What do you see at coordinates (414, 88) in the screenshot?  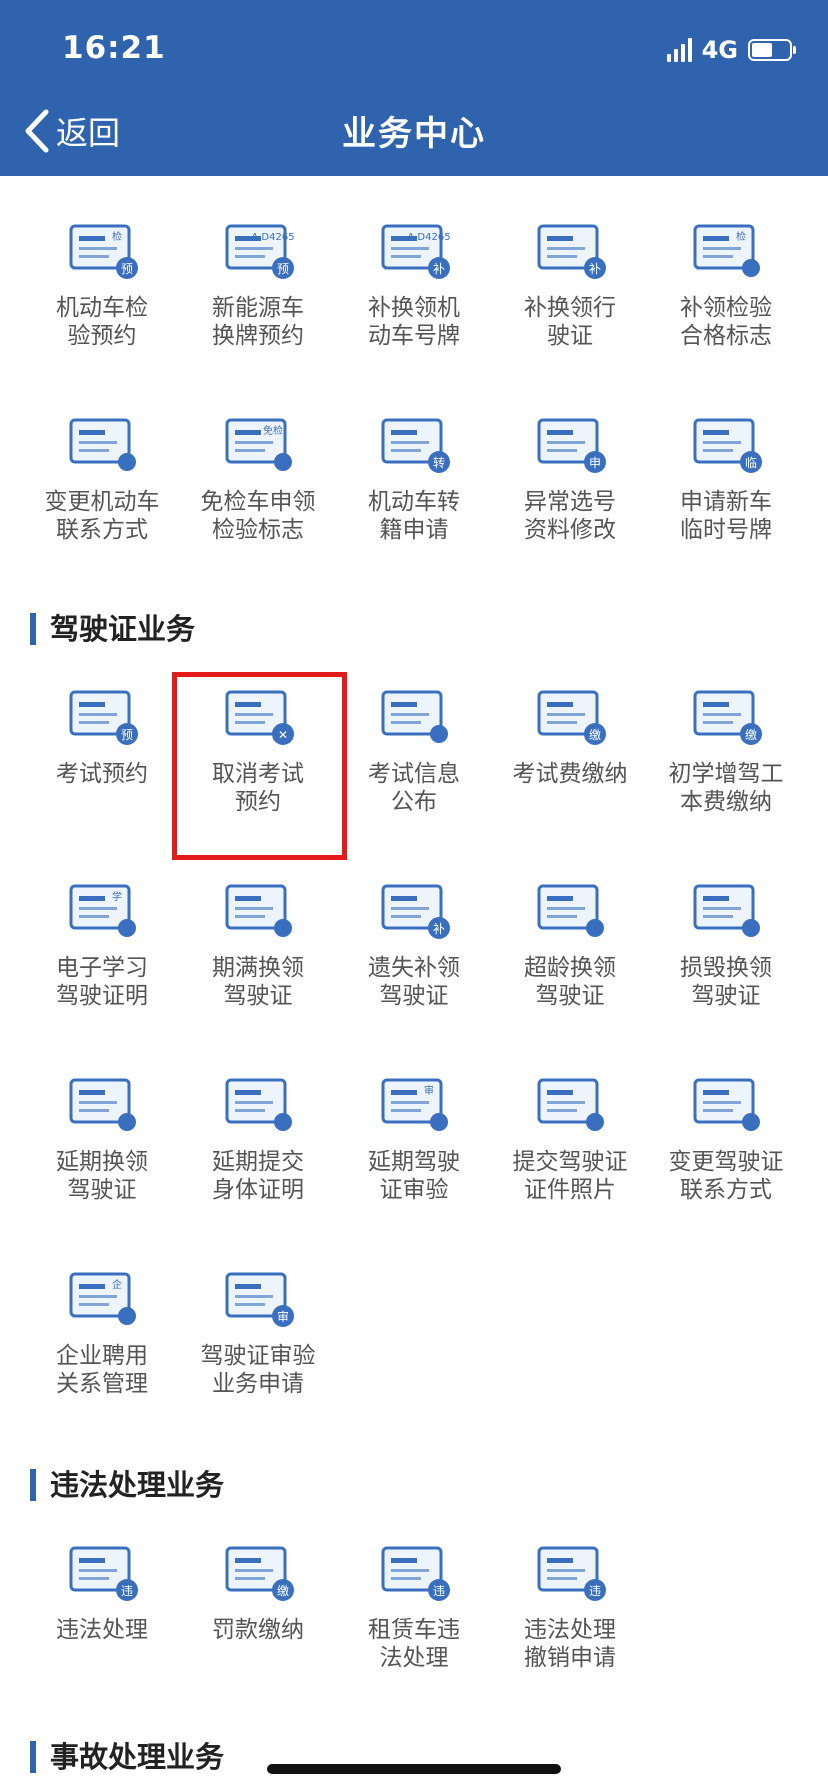 I see `app-header: 16:21 4G 返回 业务中心` at bounding box center [414, 88].